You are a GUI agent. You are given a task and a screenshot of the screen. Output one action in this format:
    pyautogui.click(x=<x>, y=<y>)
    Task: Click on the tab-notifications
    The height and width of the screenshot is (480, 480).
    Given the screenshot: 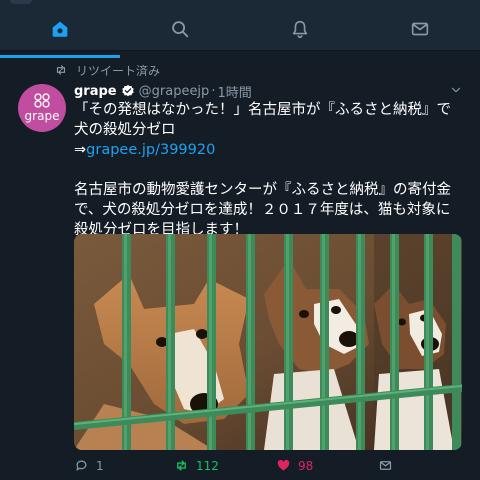 What is the action you would take?
    pyautogui.click(x=300, y=29)
    